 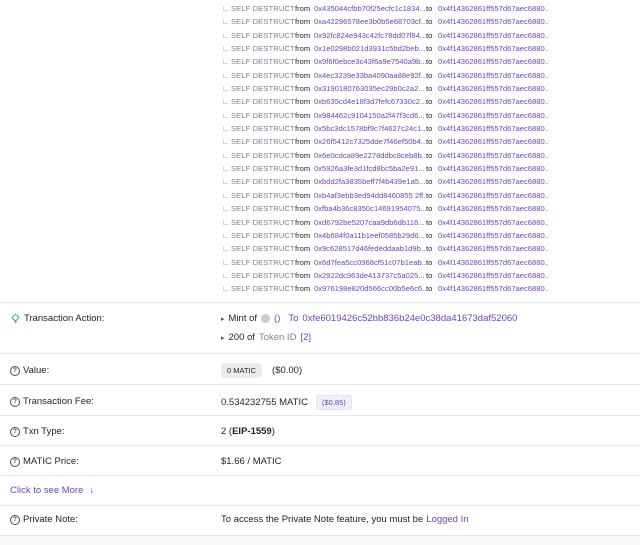 I want to click on value-label: ? Value:, so click(x=29, y=370).